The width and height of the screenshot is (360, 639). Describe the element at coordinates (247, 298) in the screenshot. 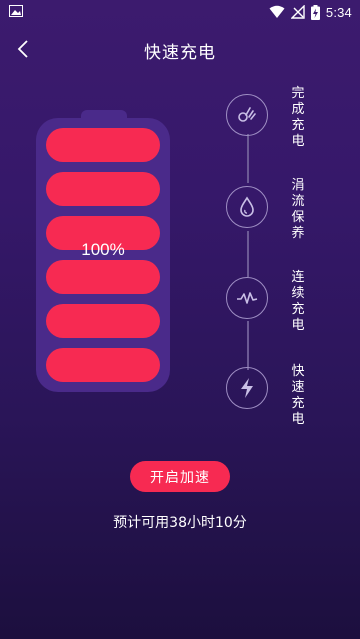

I see `waveform-icon` at that location.